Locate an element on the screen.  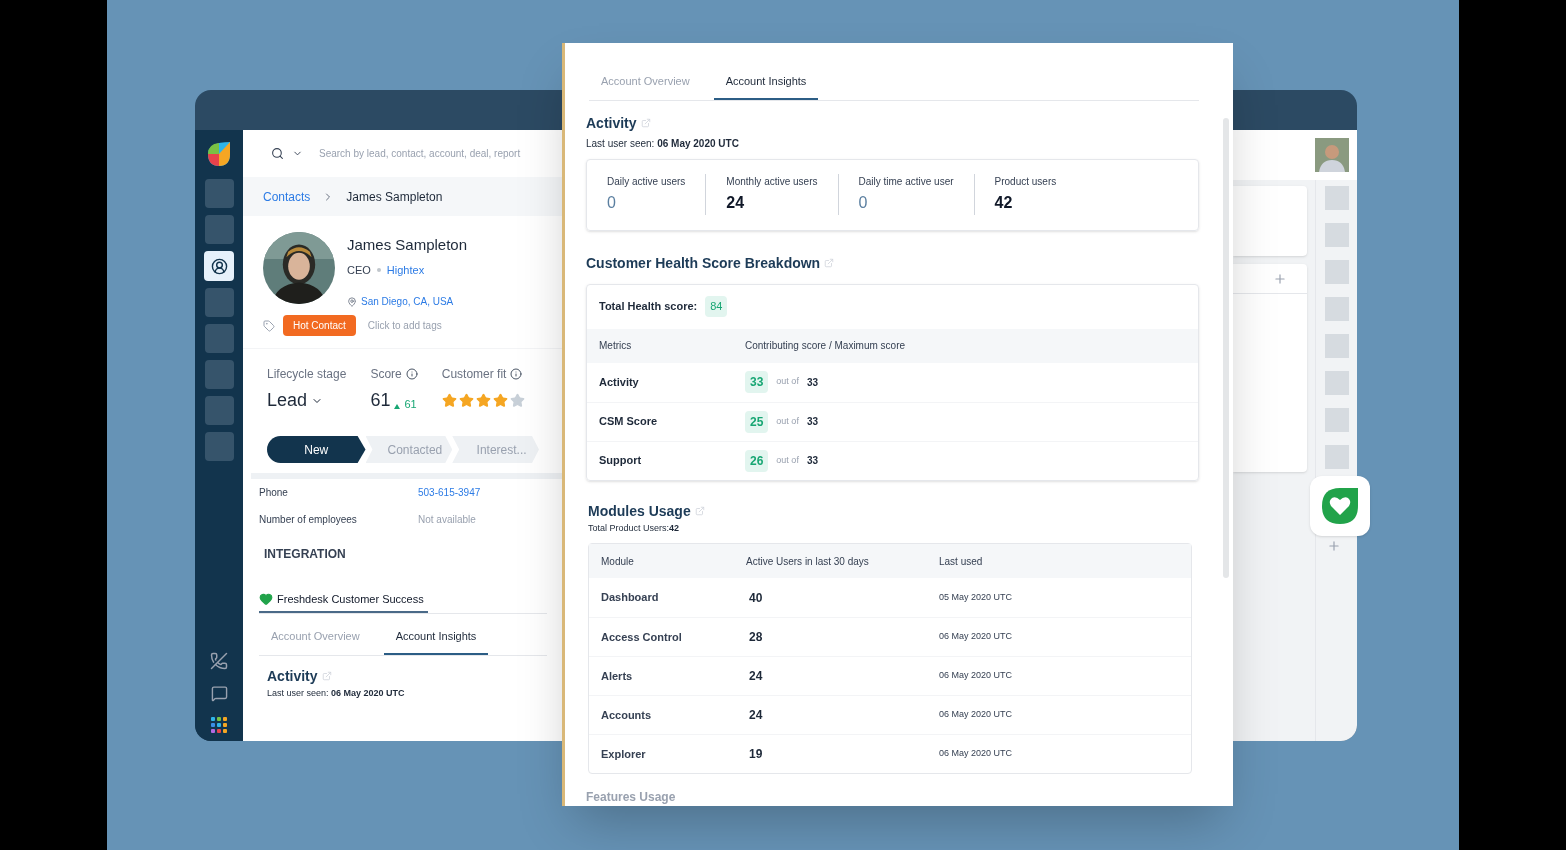
metric-label: Product users is located at coordinates (1025, 182).